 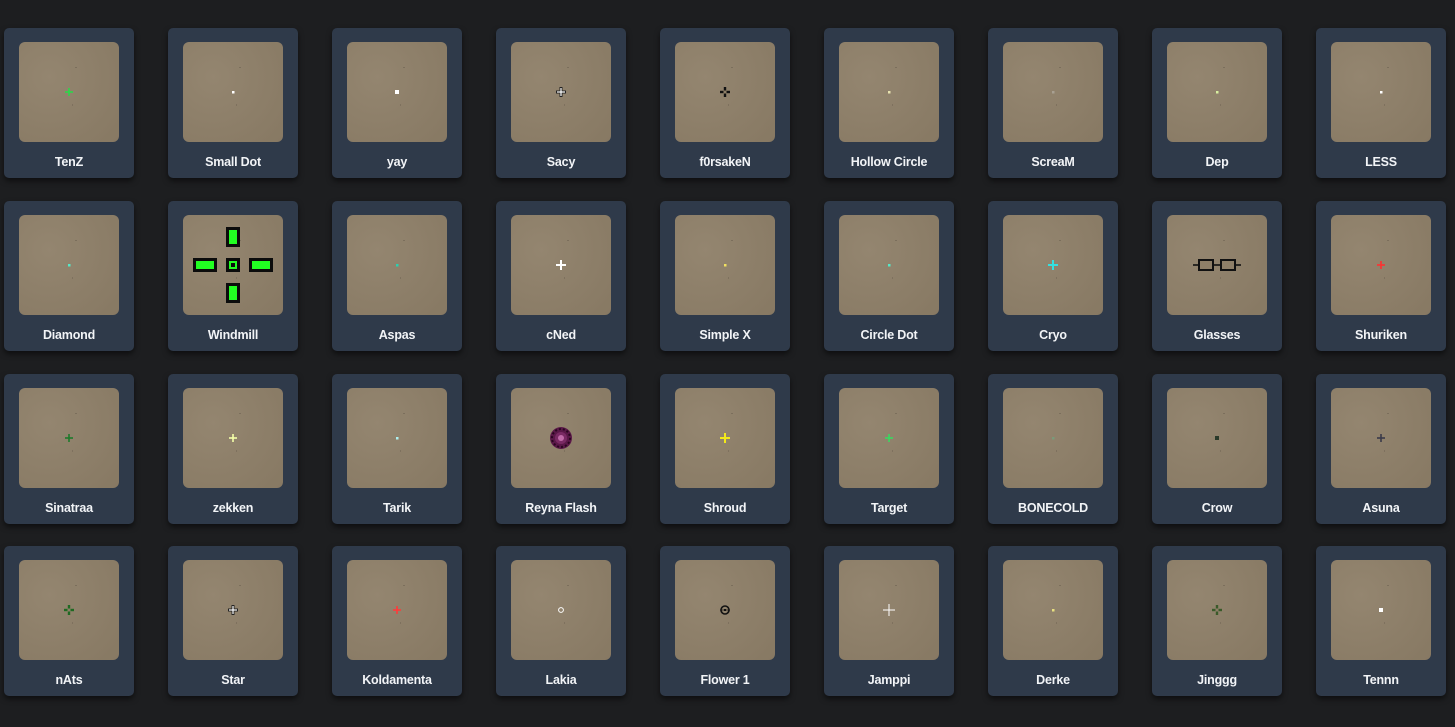 I want to click on crosshair-card-nats: nAts, so click(x=69, y=621).